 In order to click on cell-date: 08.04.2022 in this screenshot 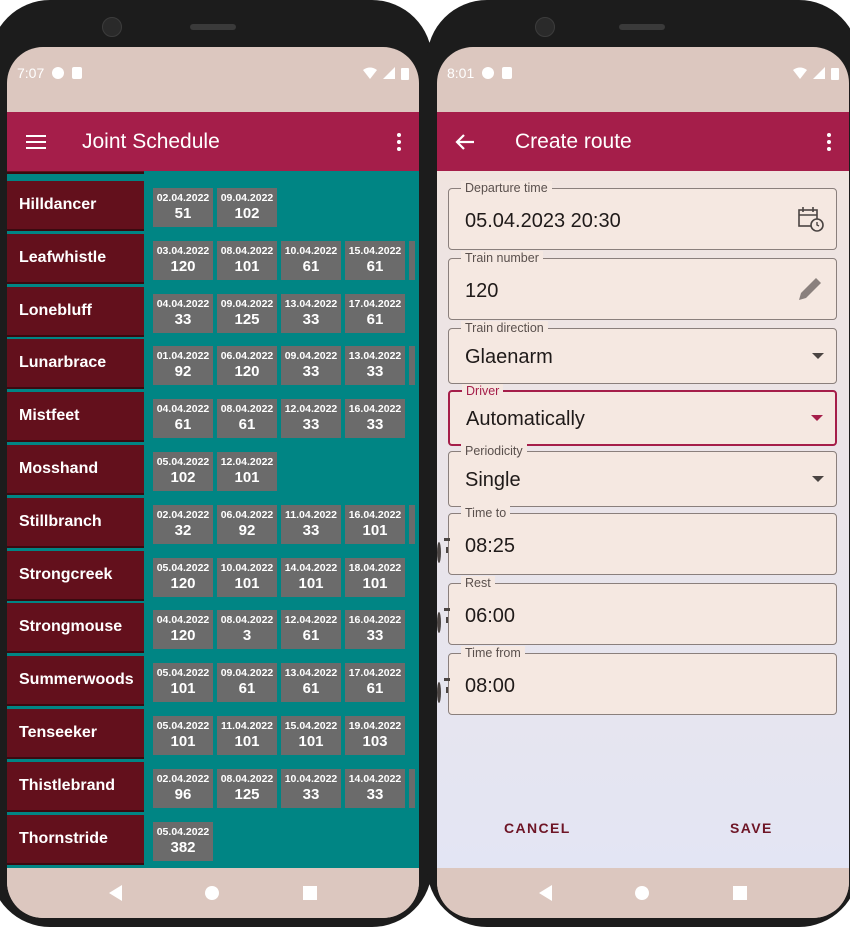, I will do `click(247, 620)`.